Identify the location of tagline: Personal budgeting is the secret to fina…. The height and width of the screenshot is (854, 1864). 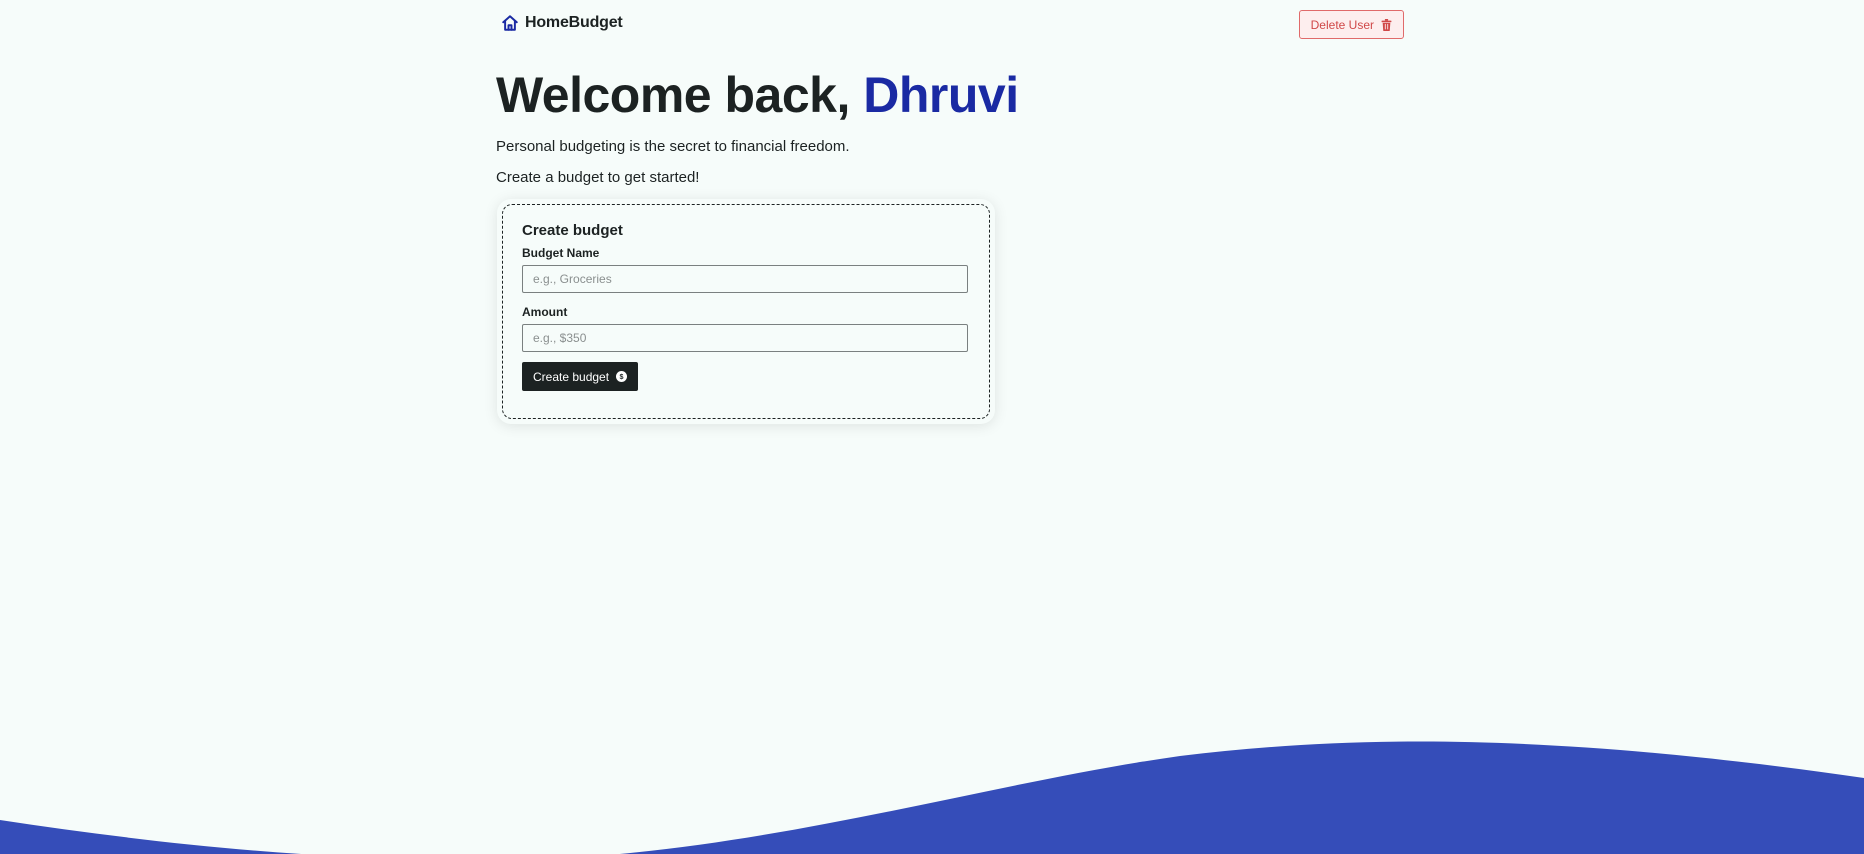
(673, 146).